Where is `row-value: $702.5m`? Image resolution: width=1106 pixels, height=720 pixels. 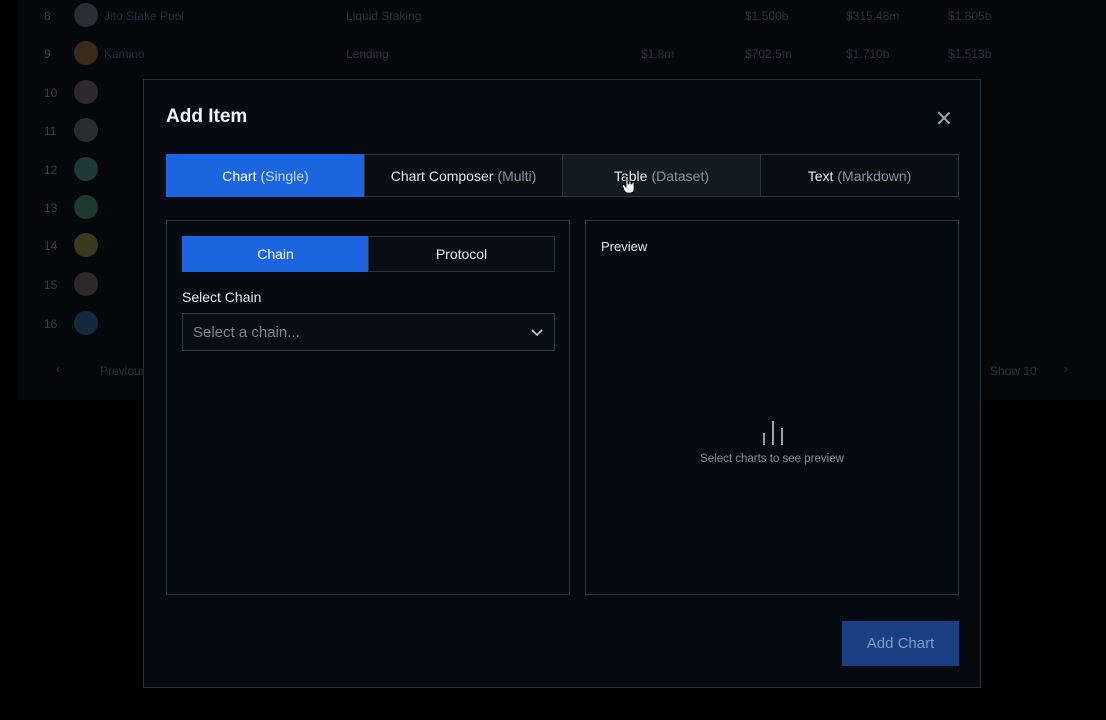
row-value: $702.5m is located at coordinates (768, 54).